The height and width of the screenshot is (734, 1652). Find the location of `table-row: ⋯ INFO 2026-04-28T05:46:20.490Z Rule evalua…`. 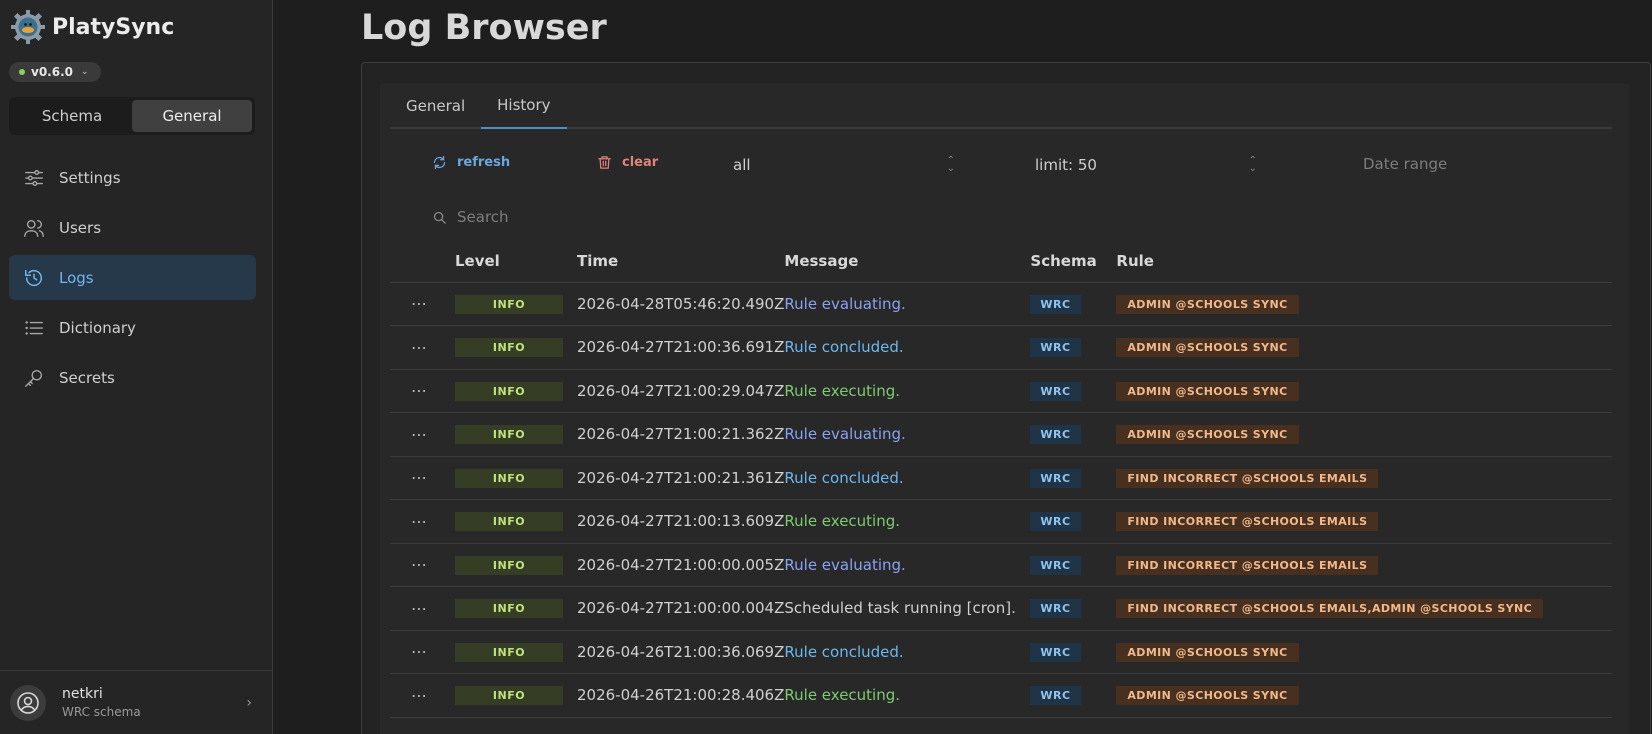

table-row: ⋯ INFO 2026-04-28T05:46:20.490Z Rule evalua… is located at coordinates (1001, 304).